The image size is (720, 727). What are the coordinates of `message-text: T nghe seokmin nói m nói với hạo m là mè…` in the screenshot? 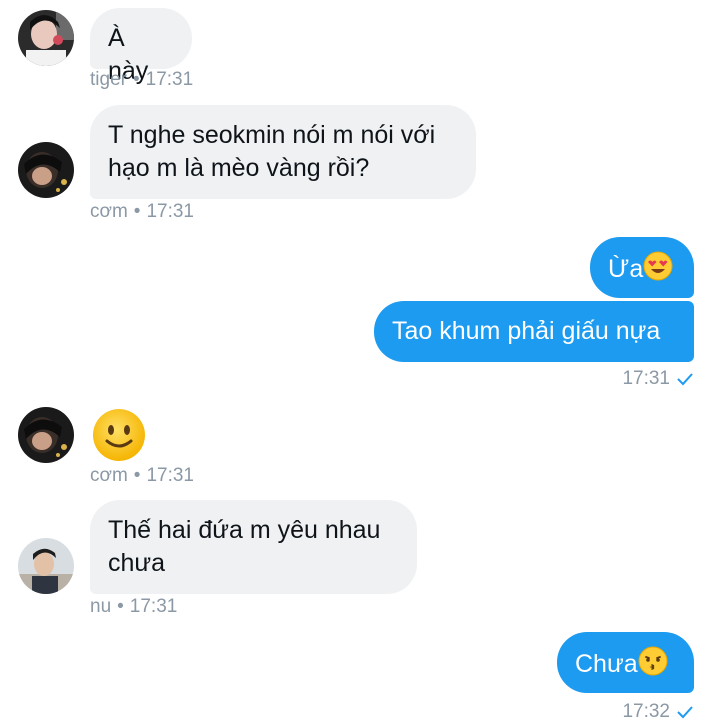 It's located at (272, 151).